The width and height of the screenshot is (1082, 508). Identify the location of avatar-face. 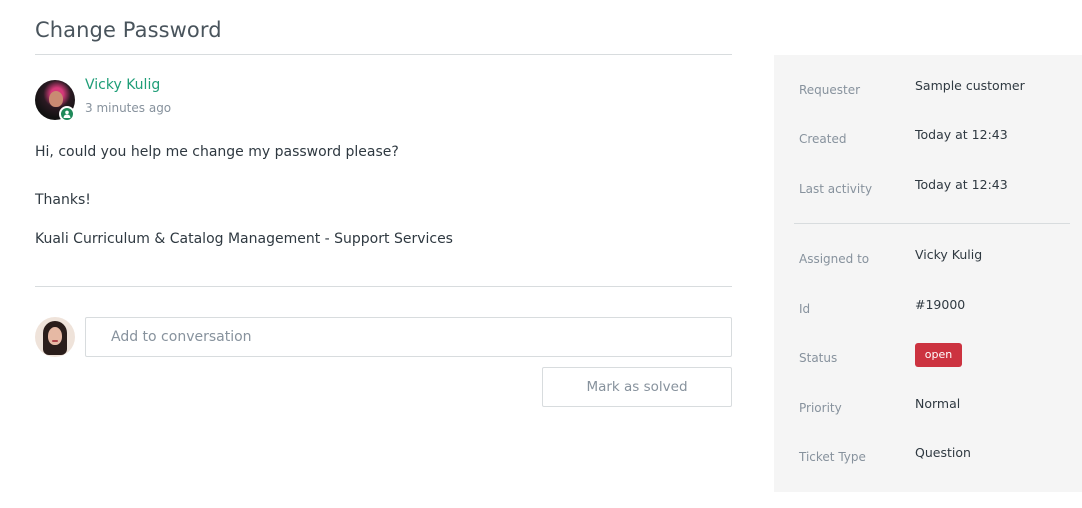
(56, 99).